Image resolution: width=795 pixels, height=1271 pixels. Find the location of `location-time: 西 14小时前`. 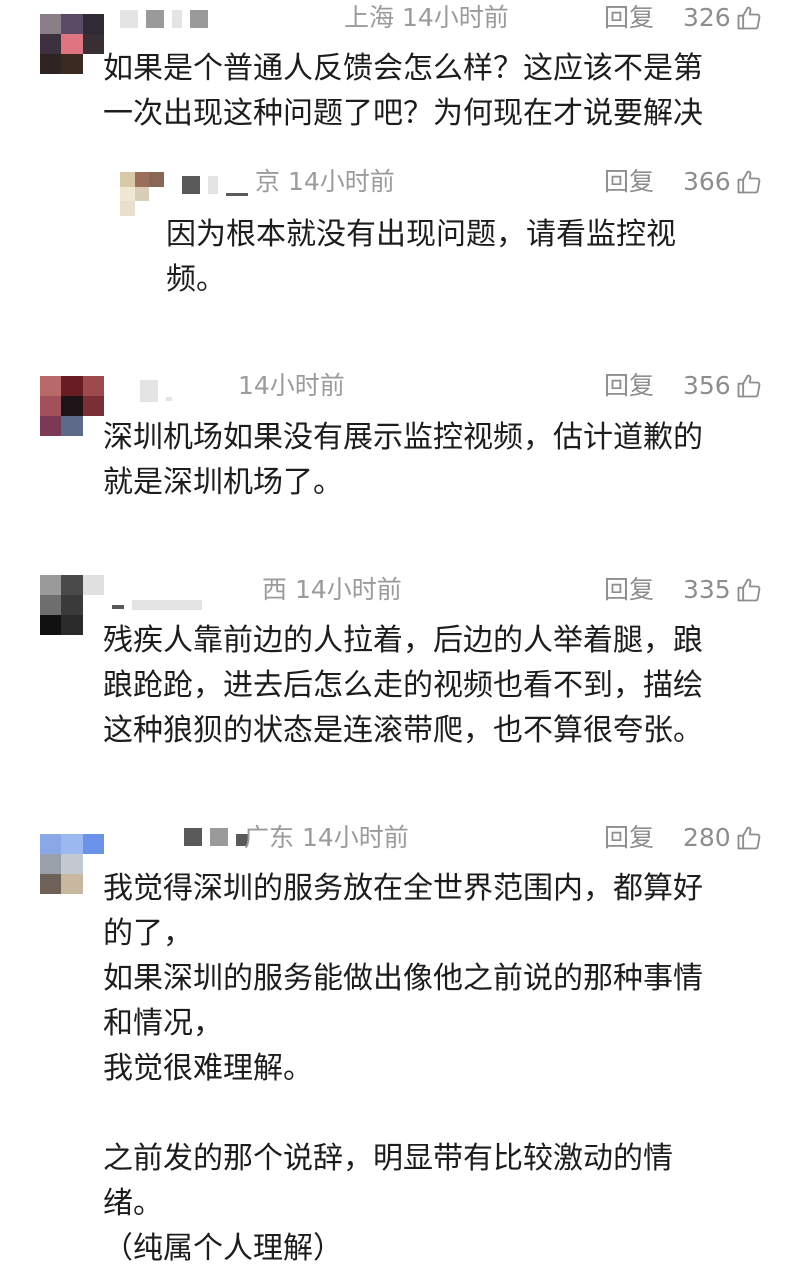

location-time: 西 14小时前 is located at coordinates (332, 589).